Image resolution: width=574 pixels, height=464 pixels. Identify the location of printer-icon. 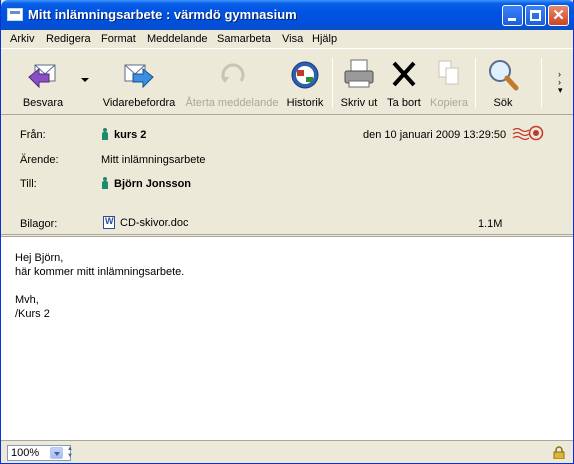
(359, 73).